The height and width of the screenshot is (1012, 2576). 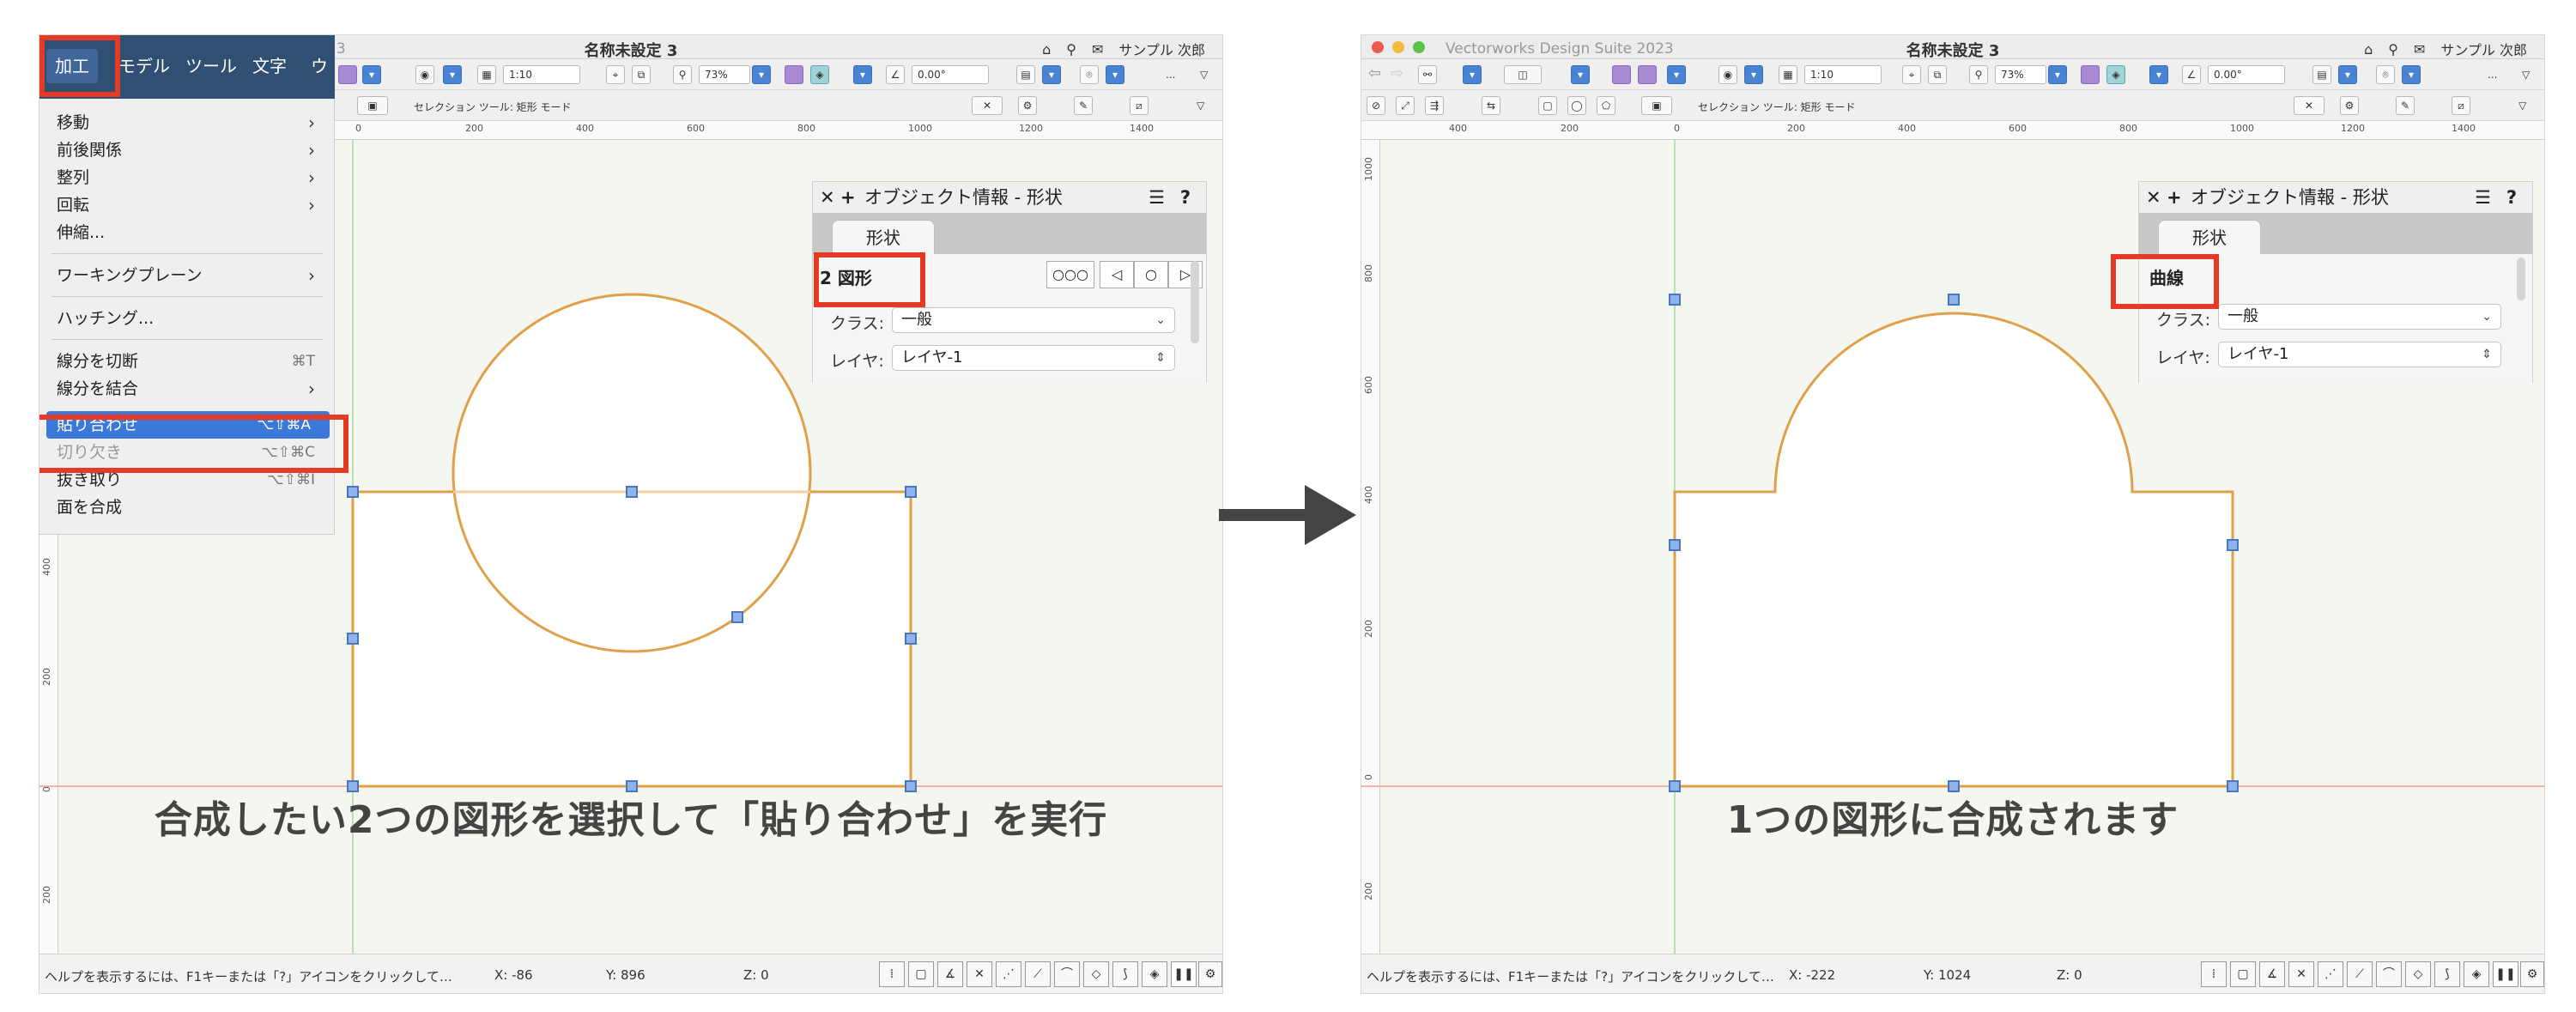 What do you see at coordinates (90, 479) in the screenshot?
I see `menu-item-label: 抜き取り` at bounding box center [90, 479].